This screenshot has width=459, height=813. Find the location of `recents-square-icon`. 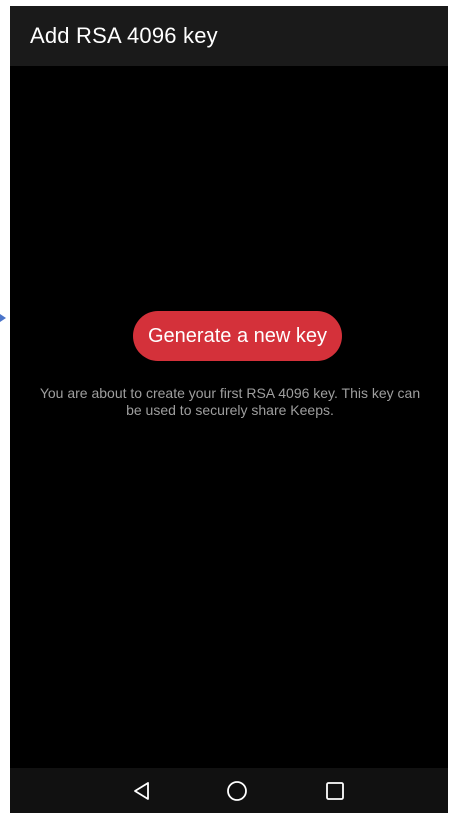

recents-square-icon is located at coordinates (335, 791).